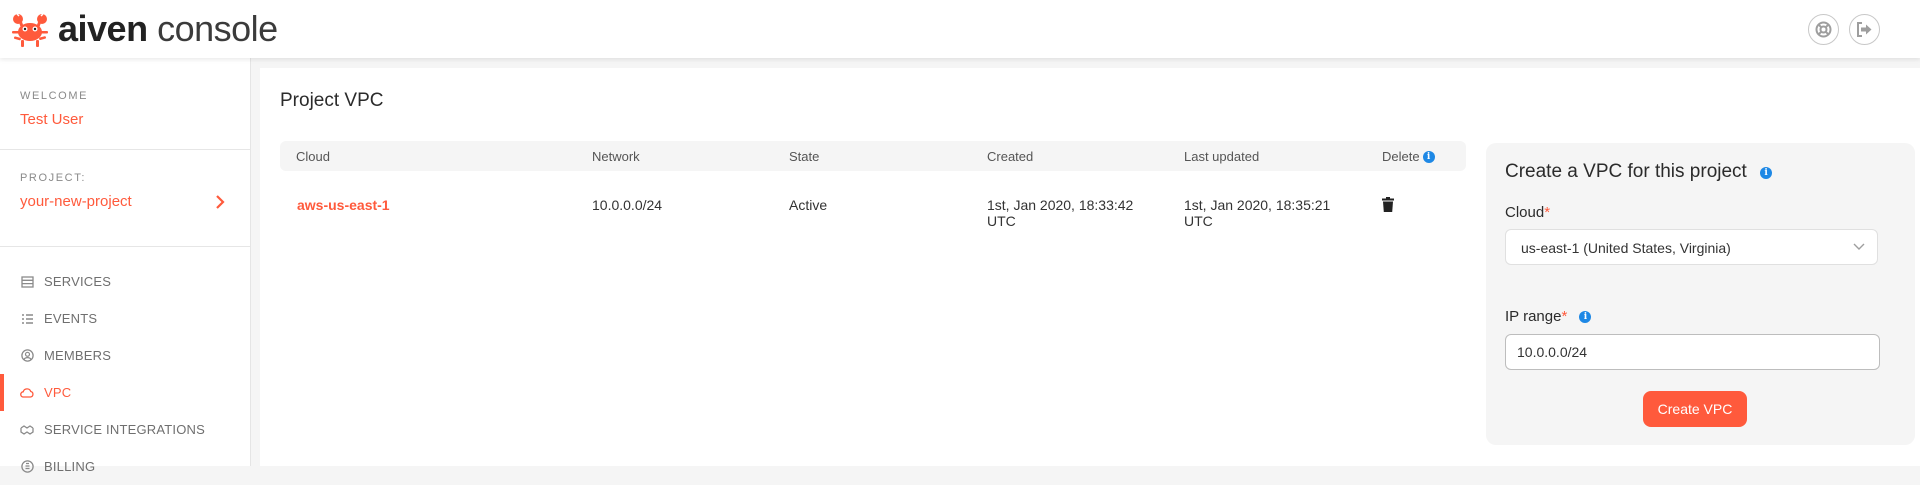 The width and height of the screenshot is (1920, 485). I want to click on logout-icon, so click(1864, 29).